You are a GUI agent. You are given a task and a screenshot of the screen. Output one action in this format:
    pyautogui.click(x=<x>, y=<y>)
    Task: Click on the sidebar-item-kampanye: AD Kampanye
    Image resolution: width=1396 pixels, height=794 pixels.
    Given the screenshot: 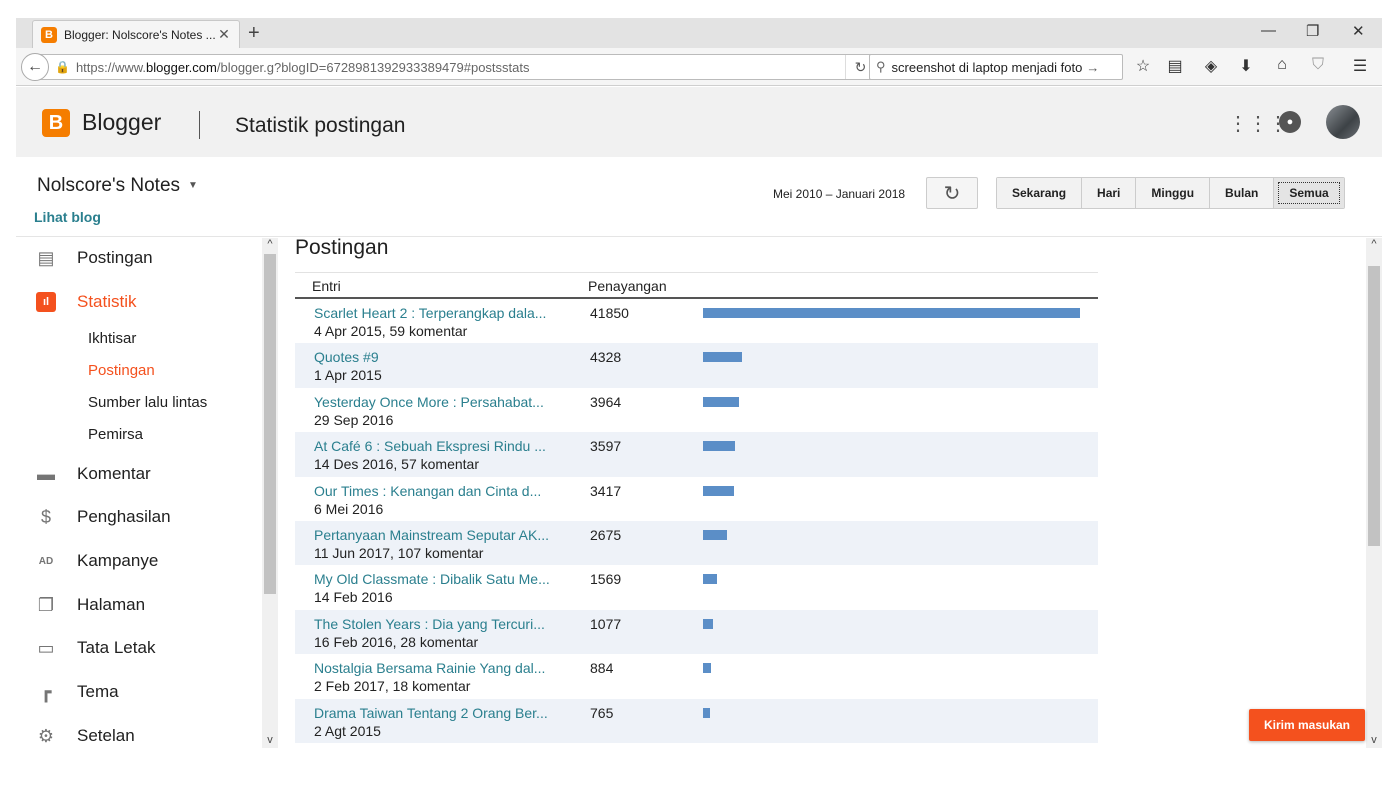 What is the action you would take?
    pyautogui.click(x=139, y=561)
    